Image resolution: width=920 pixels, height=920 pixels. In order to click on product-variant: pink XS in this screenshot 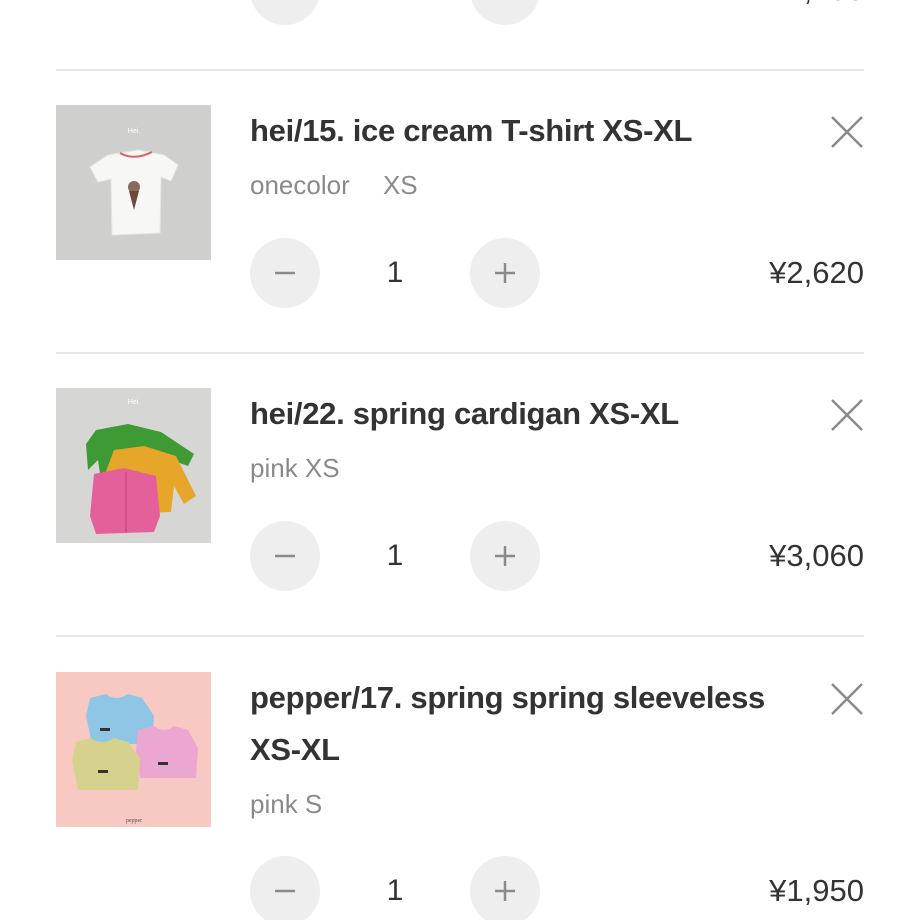, I will do `click(295, 468)`.